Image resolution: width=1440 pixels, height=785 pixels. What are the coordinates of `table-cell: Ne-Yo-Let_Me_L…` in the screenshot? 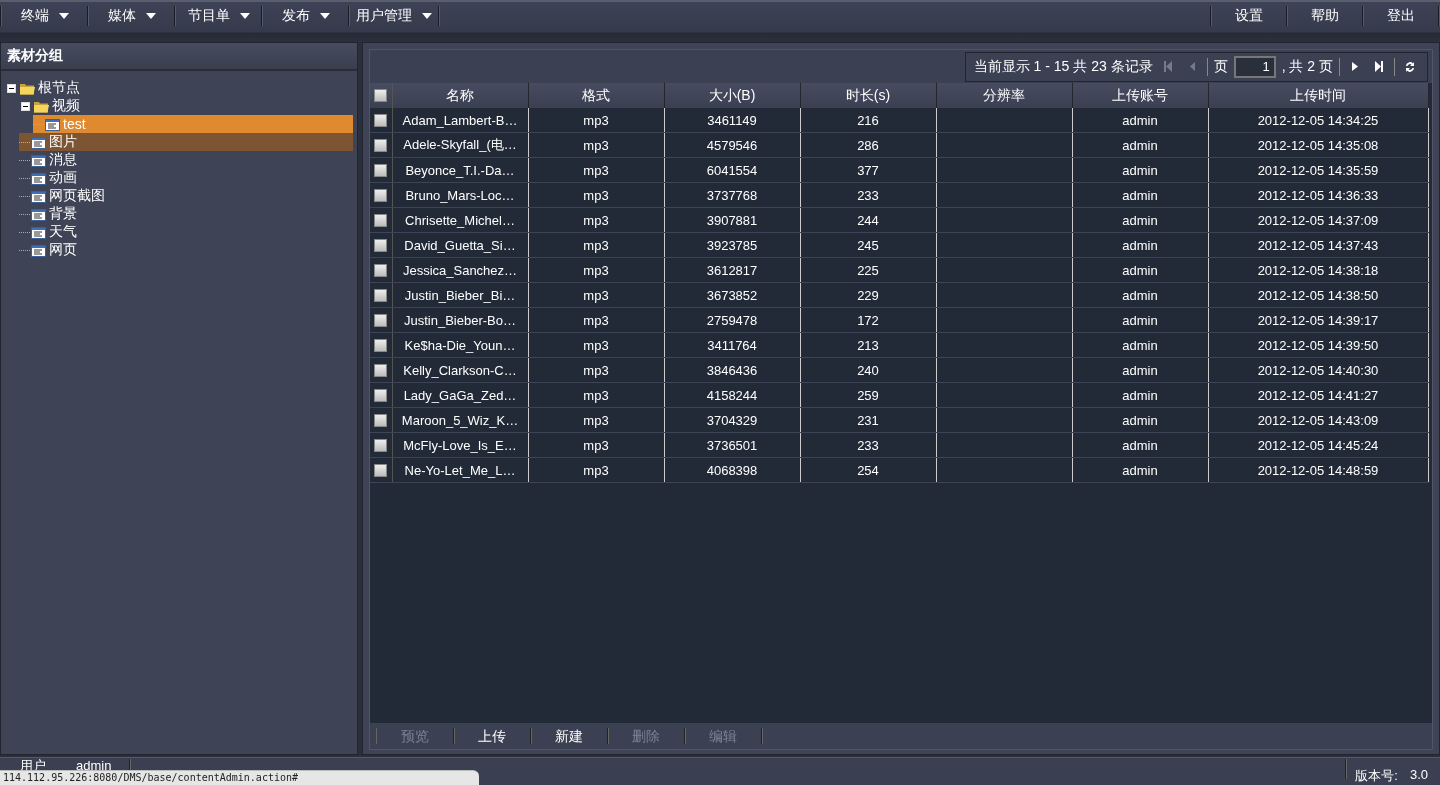 It's located at (460, 470).